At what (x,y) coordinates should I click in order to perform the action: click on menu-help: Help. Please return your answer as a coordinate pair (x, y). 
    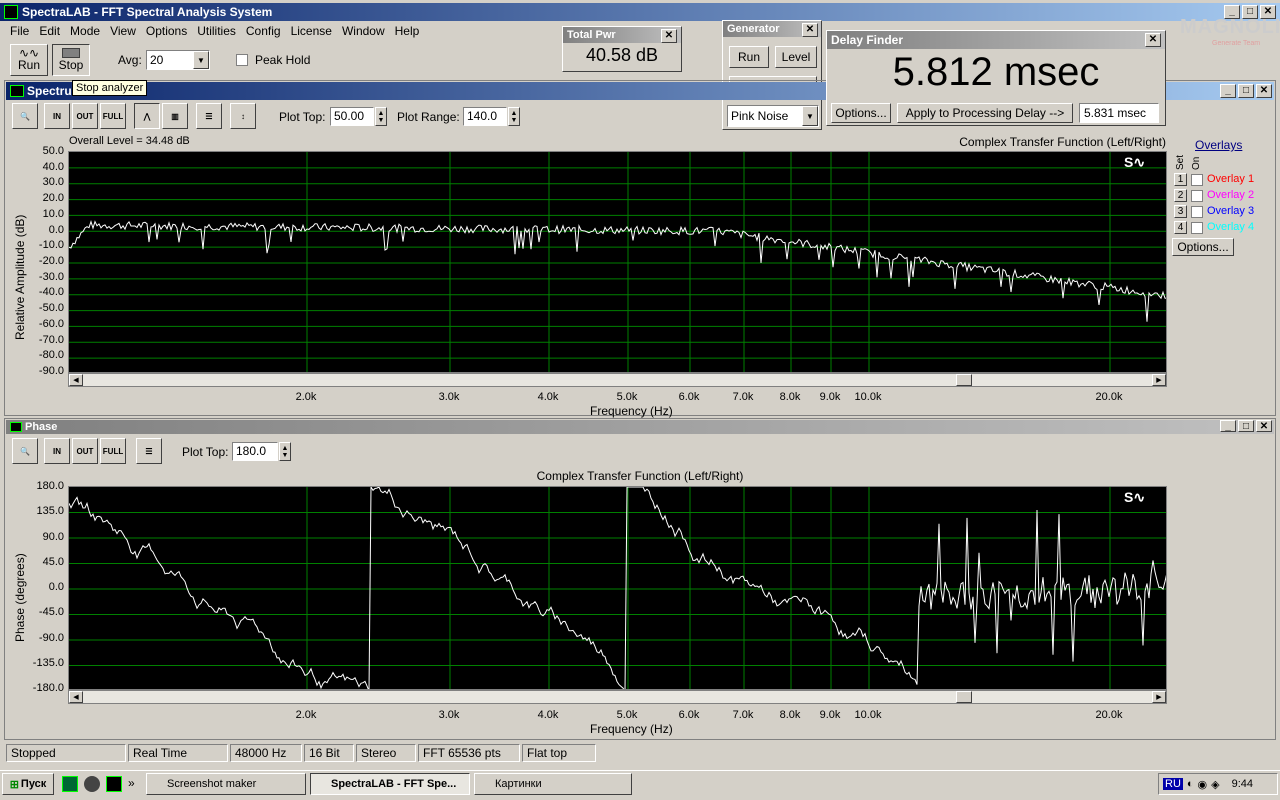
    Looking at the image, I should click on (407, 31).